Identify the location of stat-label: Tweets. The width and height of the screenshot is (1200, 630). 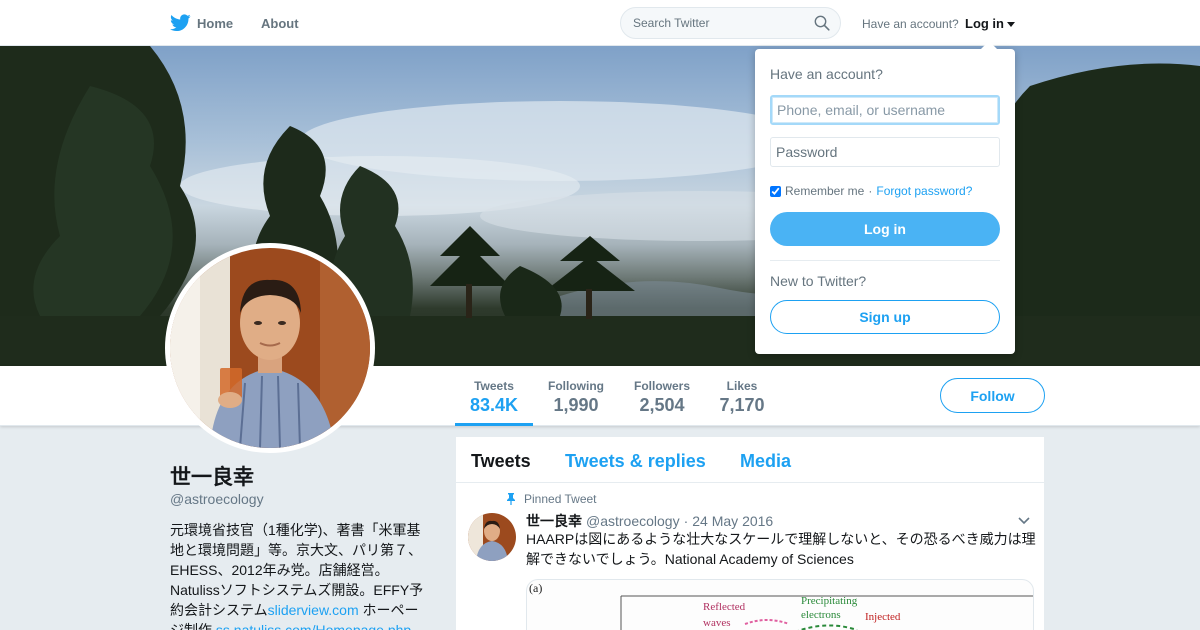
(494, 386).